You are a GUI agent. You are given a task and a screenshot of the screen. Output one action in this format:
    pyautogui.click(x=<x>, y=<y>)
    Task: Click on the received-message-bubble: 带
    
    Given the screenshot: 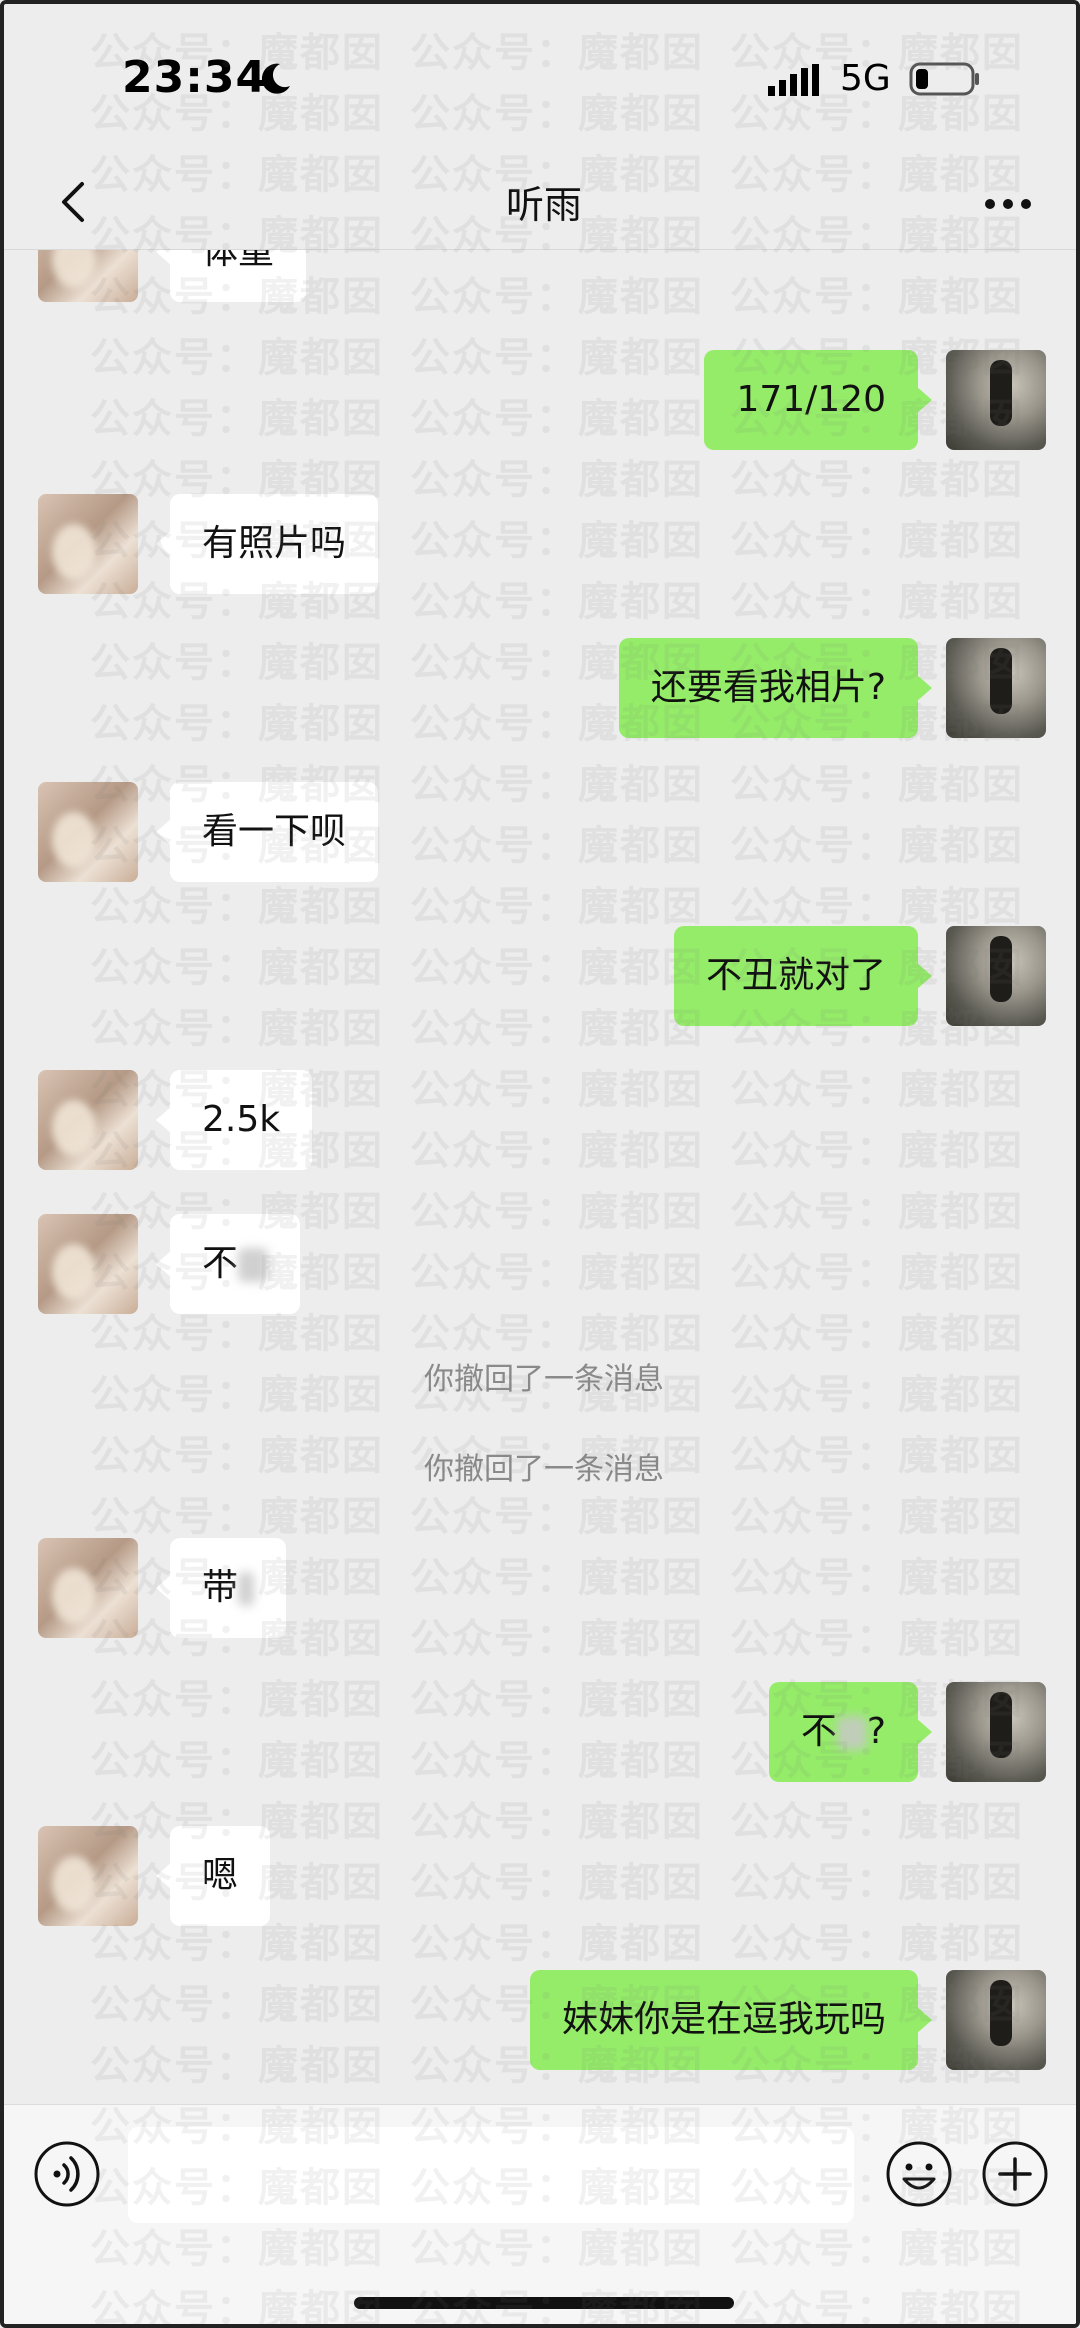 What is the action you would take?
    pyautogui.click(x=221, y=1588)
    